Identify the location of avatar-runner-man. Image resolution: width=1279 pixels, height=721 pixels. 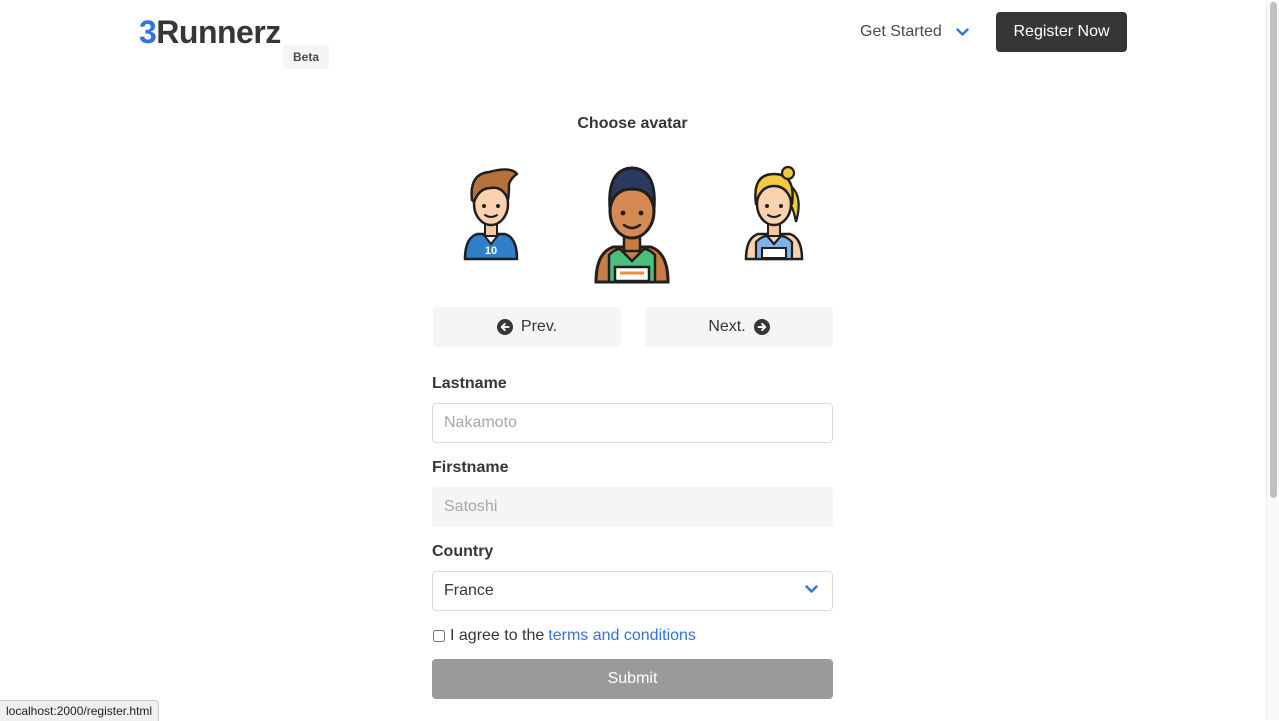
(632, 225).